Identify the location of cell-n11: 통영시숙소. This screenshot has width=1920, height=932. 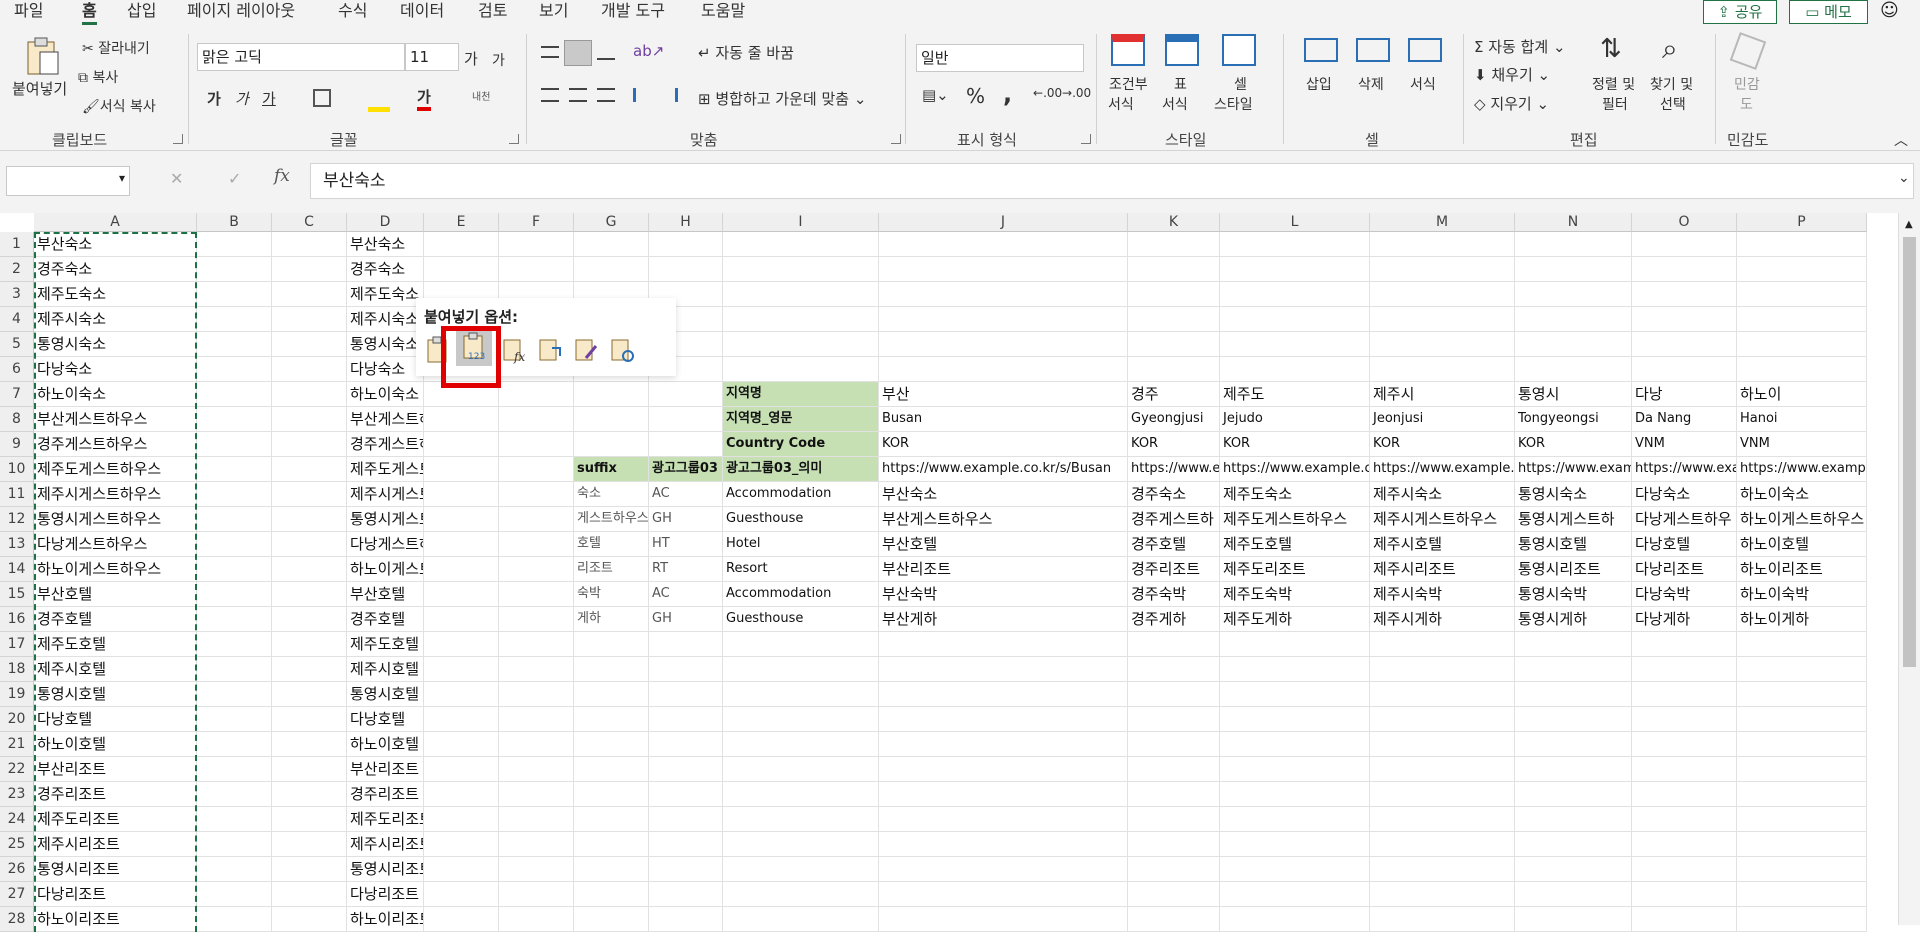
(1573, 494).